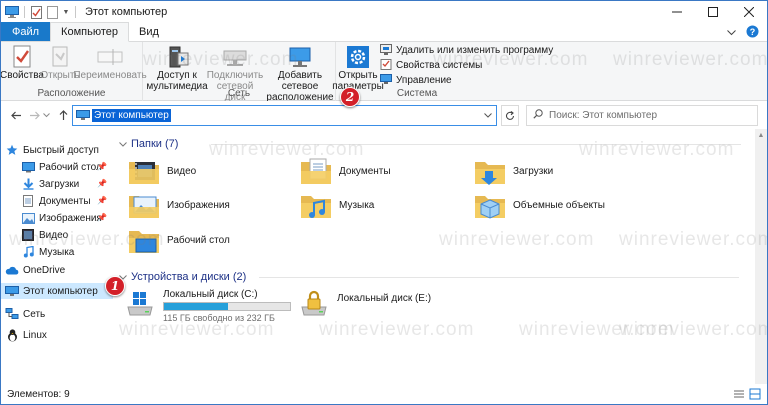 Image resolution: width=768 pixels, height=405 pixels. Describe the element at coordinates (358, 57) in the screenshot. I see `settings-gear-icon` at that location.